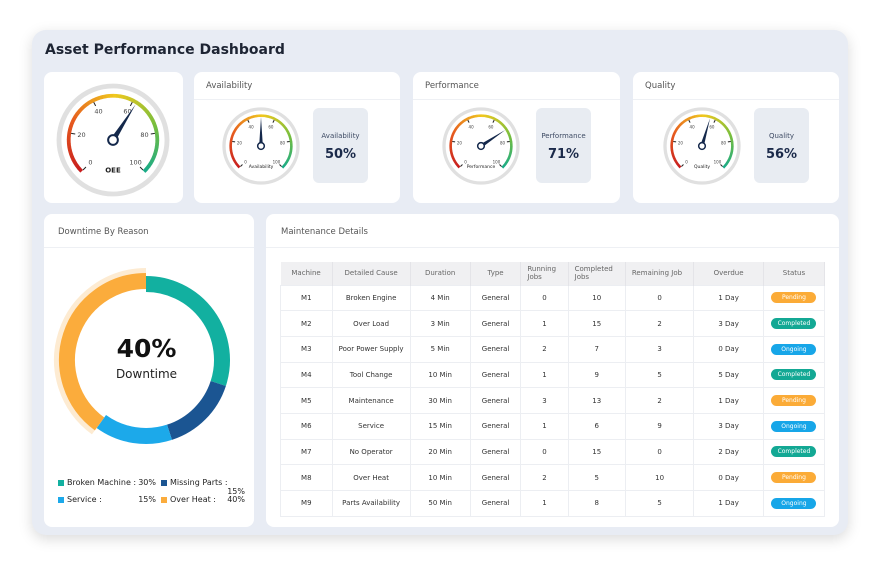 The image size is (878, 566). Describe the element at coordinates (724, 143) in the screenshot. I see `gauge-tick-label: 80` at that location.